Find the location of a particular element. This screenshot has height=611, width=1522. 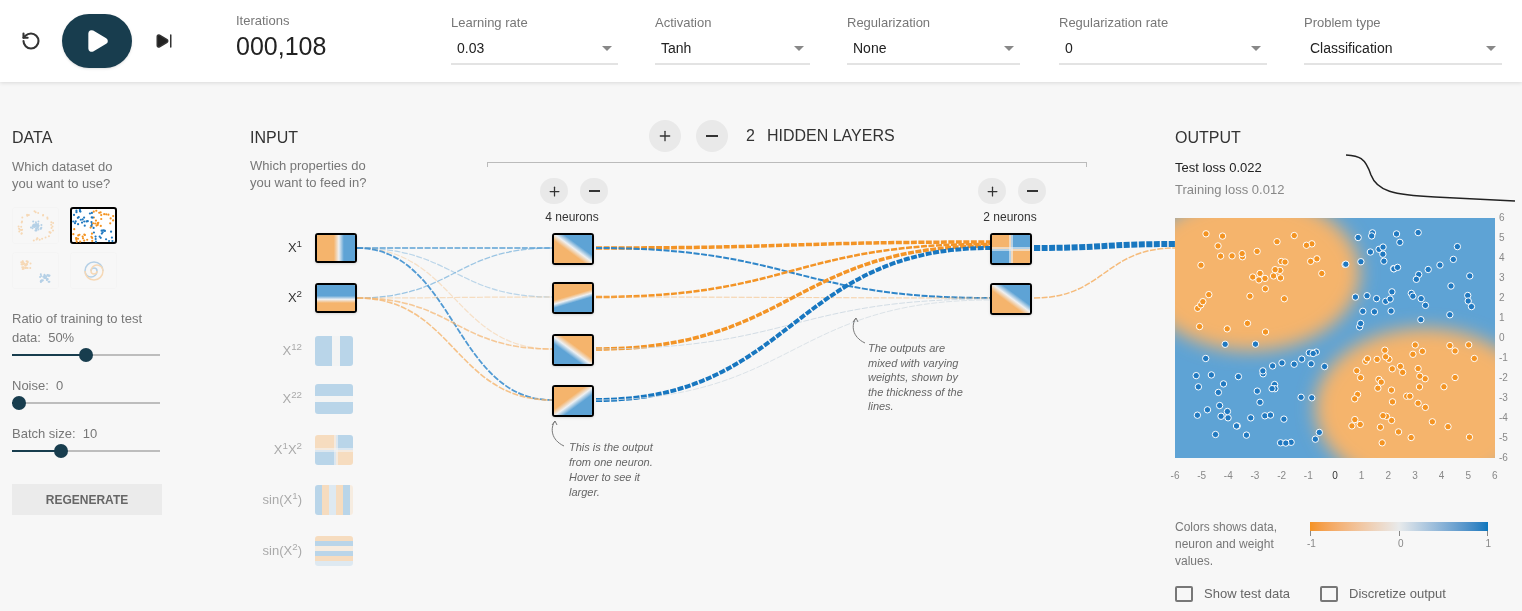

feature-label: sin(X$^{2}$) is located at coordinates (281, 551).